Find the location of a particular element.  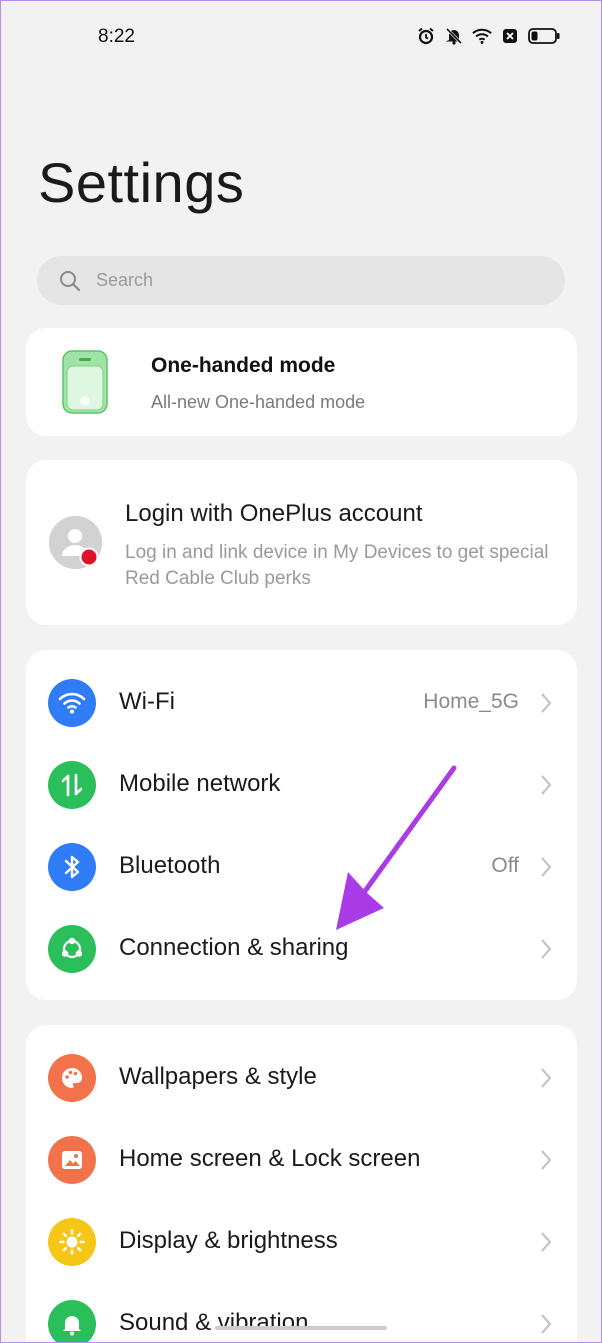

status-icons is located at coordinates (488, 36).